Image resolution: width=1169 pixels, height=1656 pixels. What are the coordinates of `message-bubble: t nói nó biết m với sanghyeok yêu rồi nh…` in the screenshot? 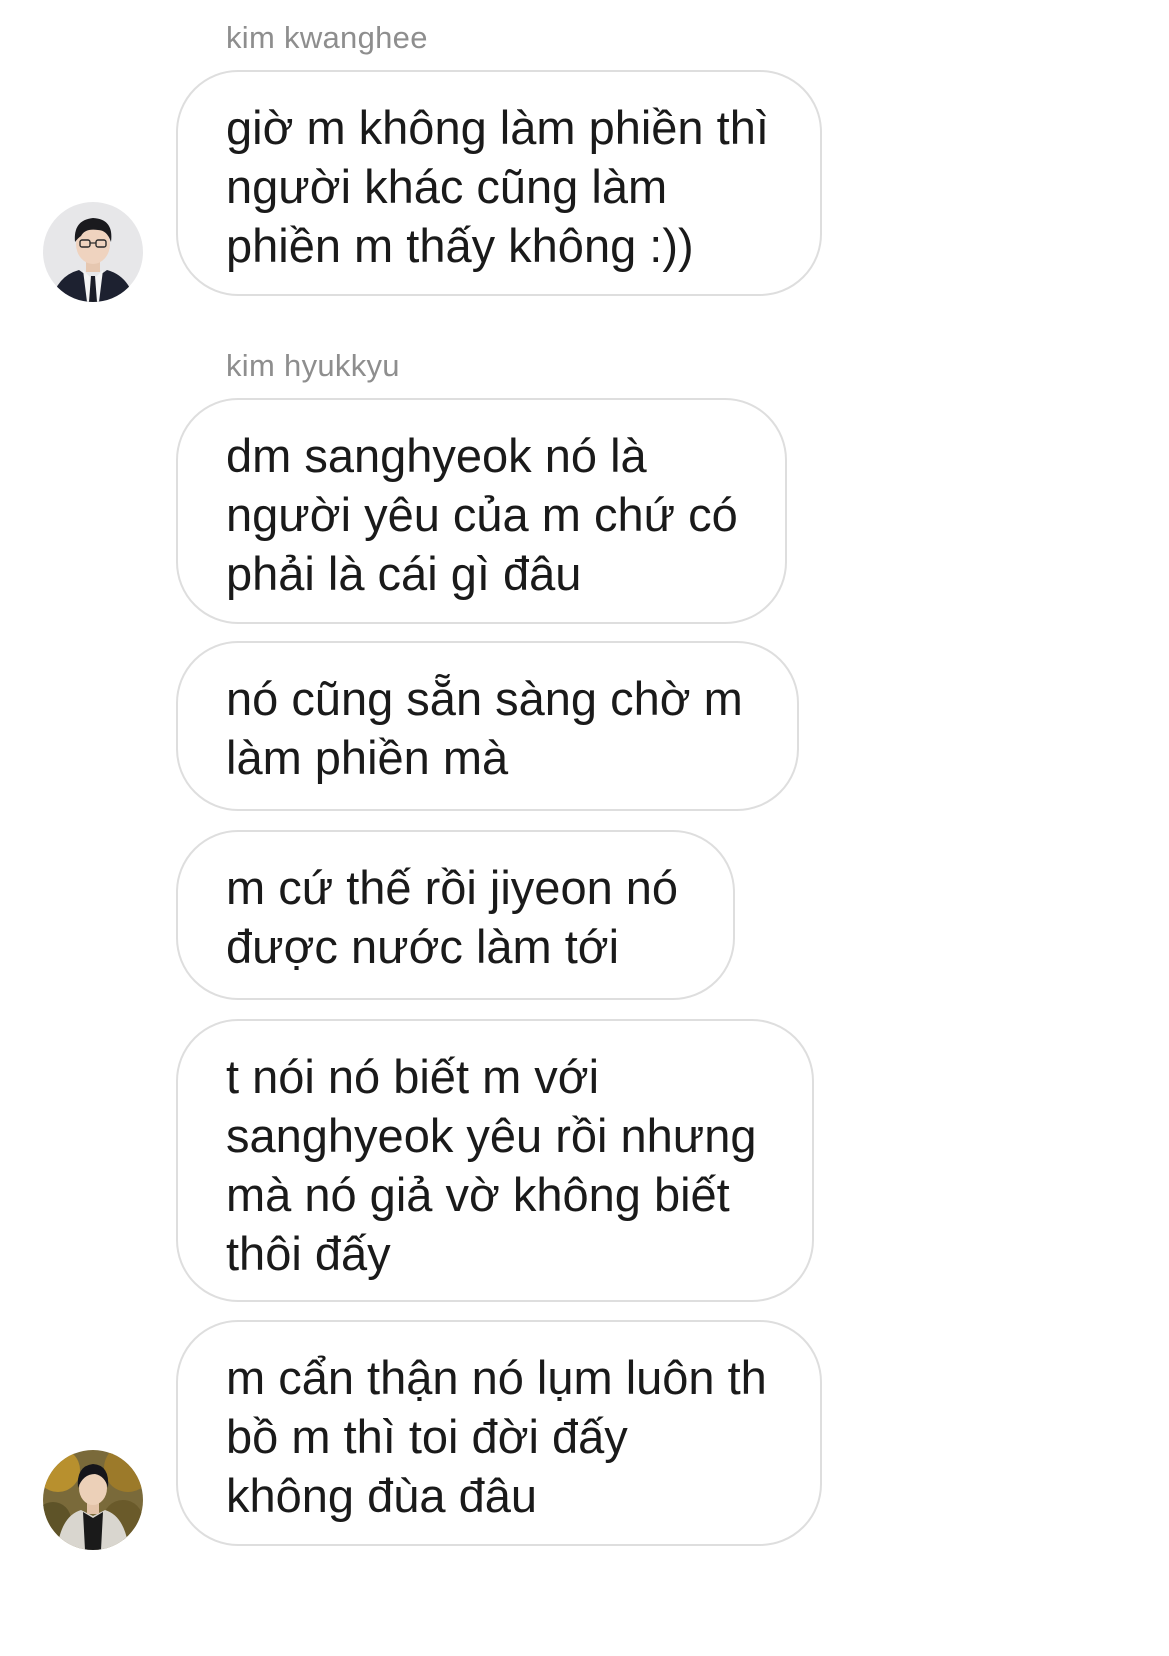 It's located at (495, 1160).